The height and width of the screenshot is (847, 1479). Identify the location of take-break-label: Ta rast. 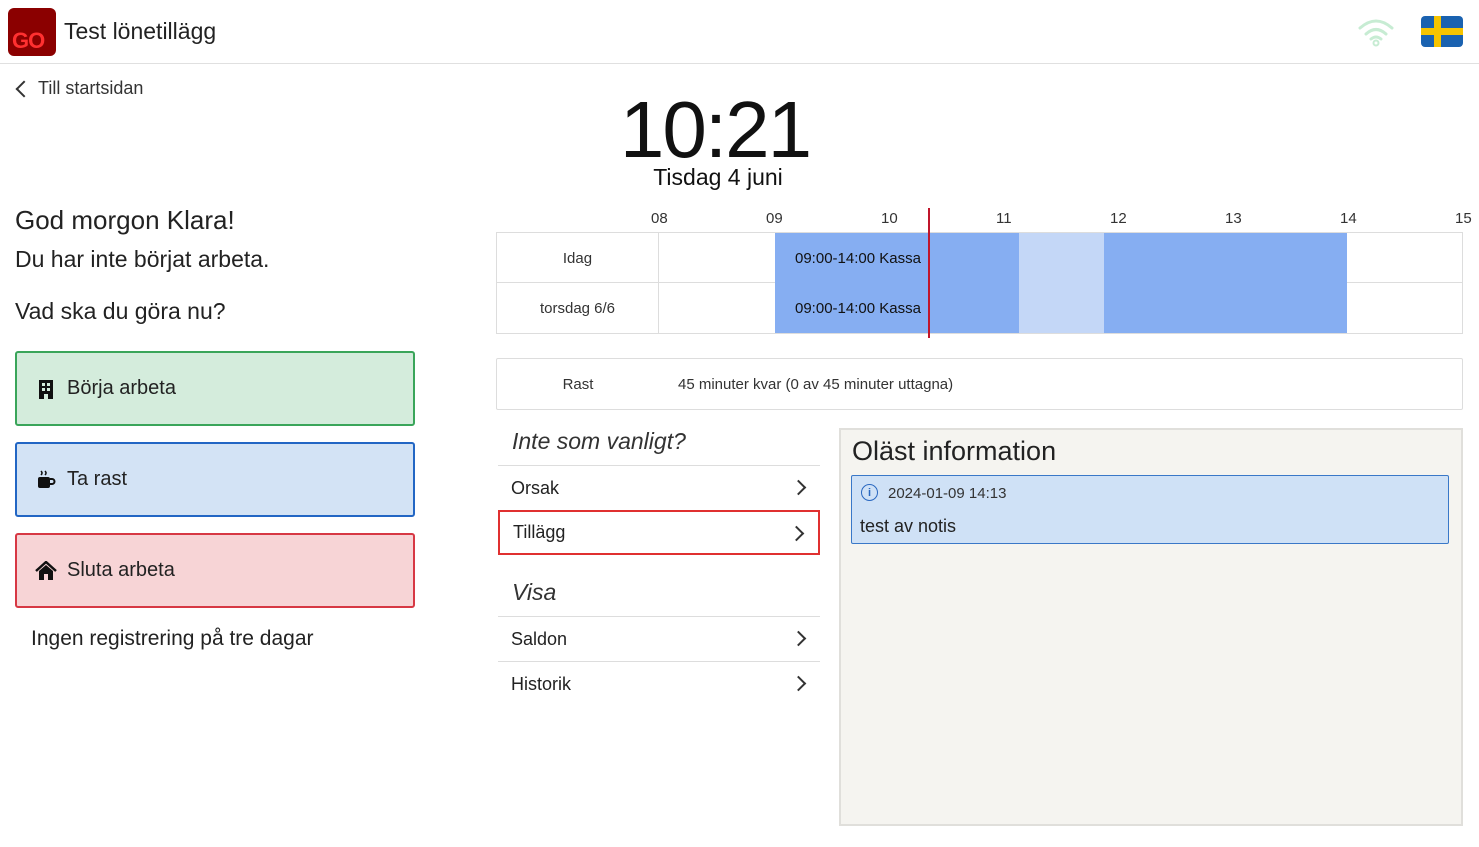
(97, 479).